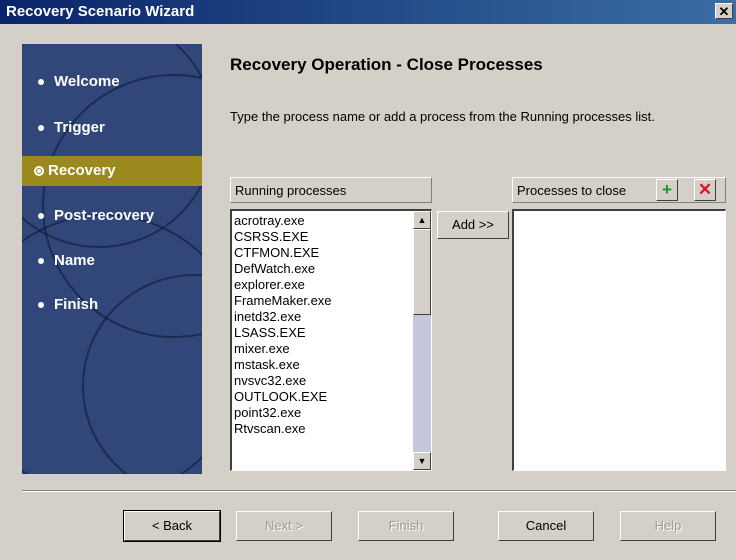  Describe the element at coordinates (321, 285) in the screenshot. I see `list-item: explorer.exe` at that location.